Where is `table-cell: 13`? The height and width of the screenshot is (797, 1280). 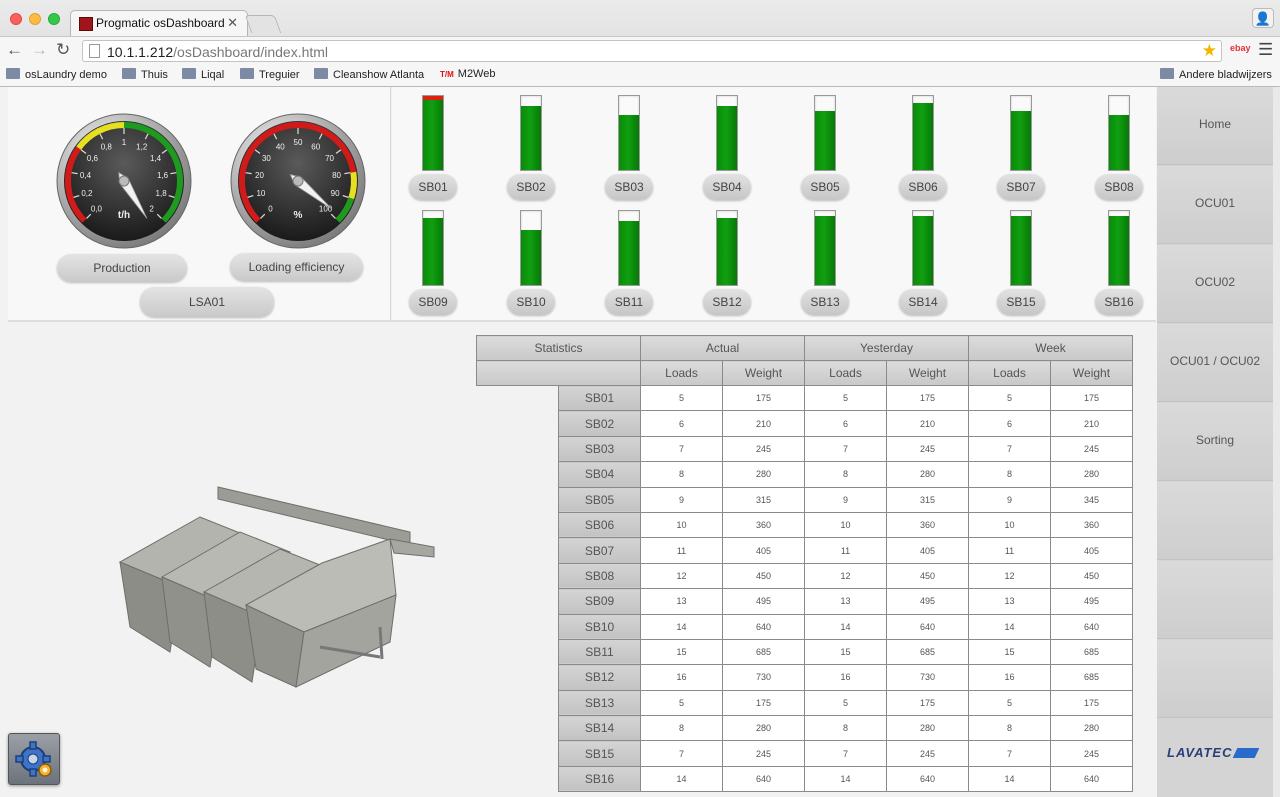
table-cell: 13 is located at coordinates (1009, 601).